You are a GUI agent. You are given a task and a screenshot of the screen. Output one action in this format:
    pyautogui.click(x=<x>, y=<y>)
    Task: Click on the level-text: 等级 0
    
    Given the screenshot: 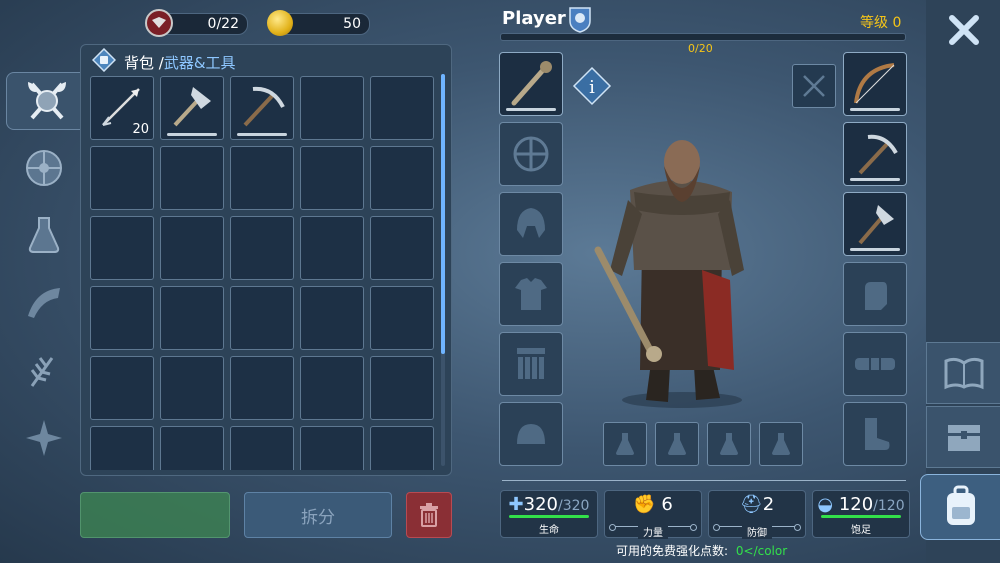 What is the action you would take?
    pyautogui.click(x=880, y=22)
    